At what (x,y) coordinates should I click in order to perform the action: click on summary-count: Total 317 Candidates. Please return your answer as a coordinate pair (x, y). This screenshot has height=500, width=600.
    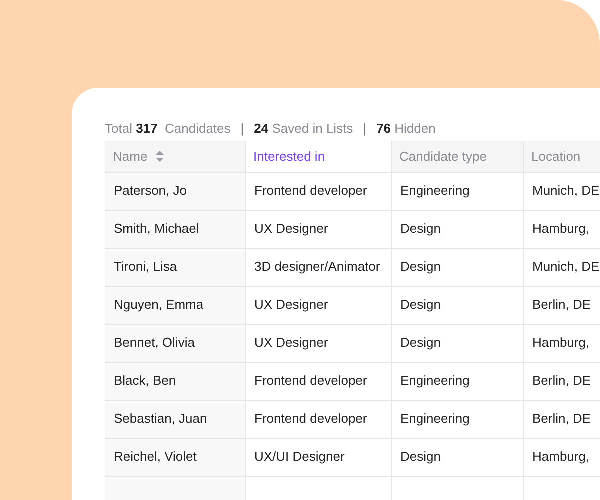
    Looking at the image, I should click on (168, 129).